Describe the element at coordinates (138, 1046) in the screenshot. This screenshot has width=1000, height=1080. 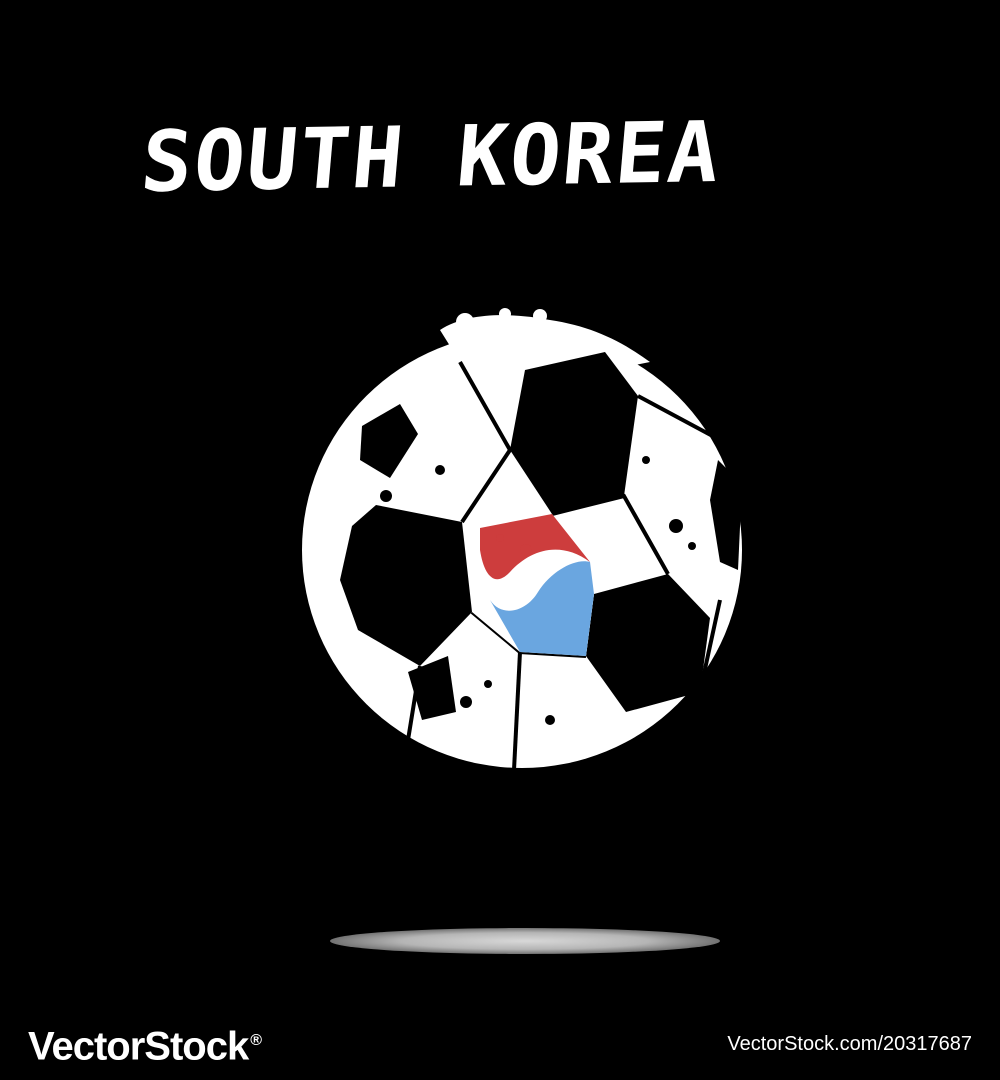
I see `watermark-brand-text: VectorStock` at that location.